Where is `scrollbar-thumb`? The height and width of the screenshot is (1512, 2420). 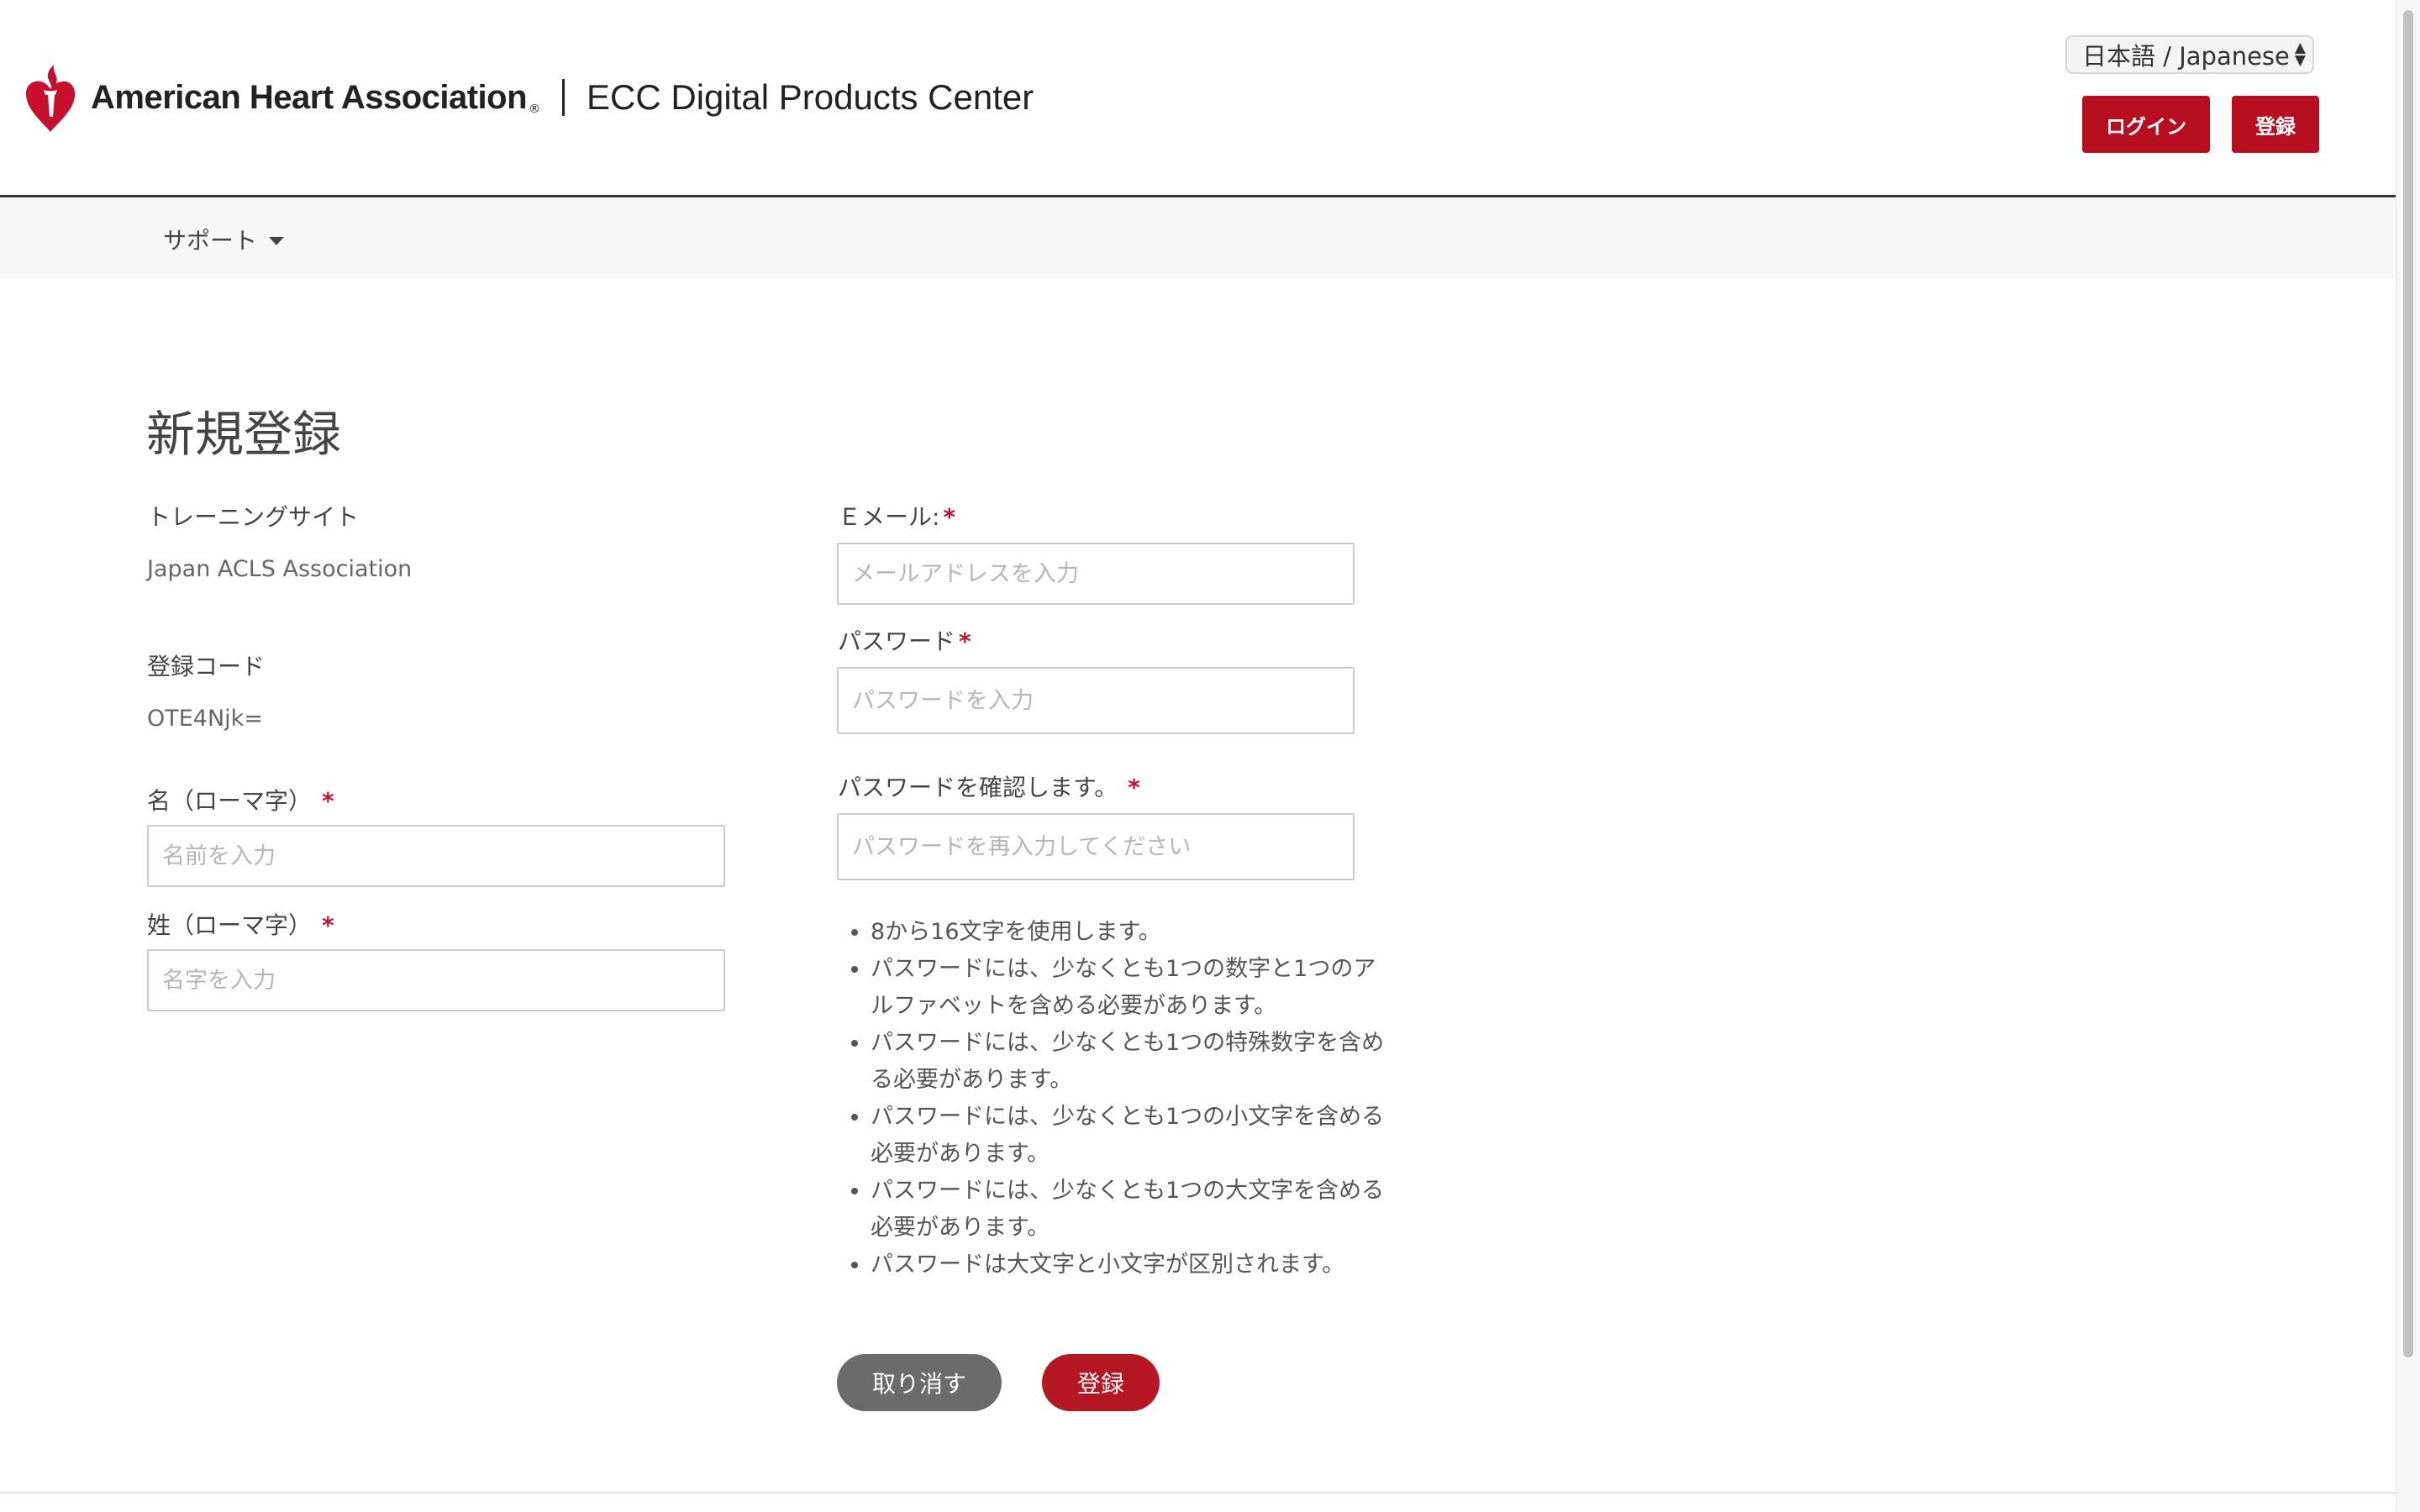
scrollbar-thumb is located at coordinates (2408, 683).